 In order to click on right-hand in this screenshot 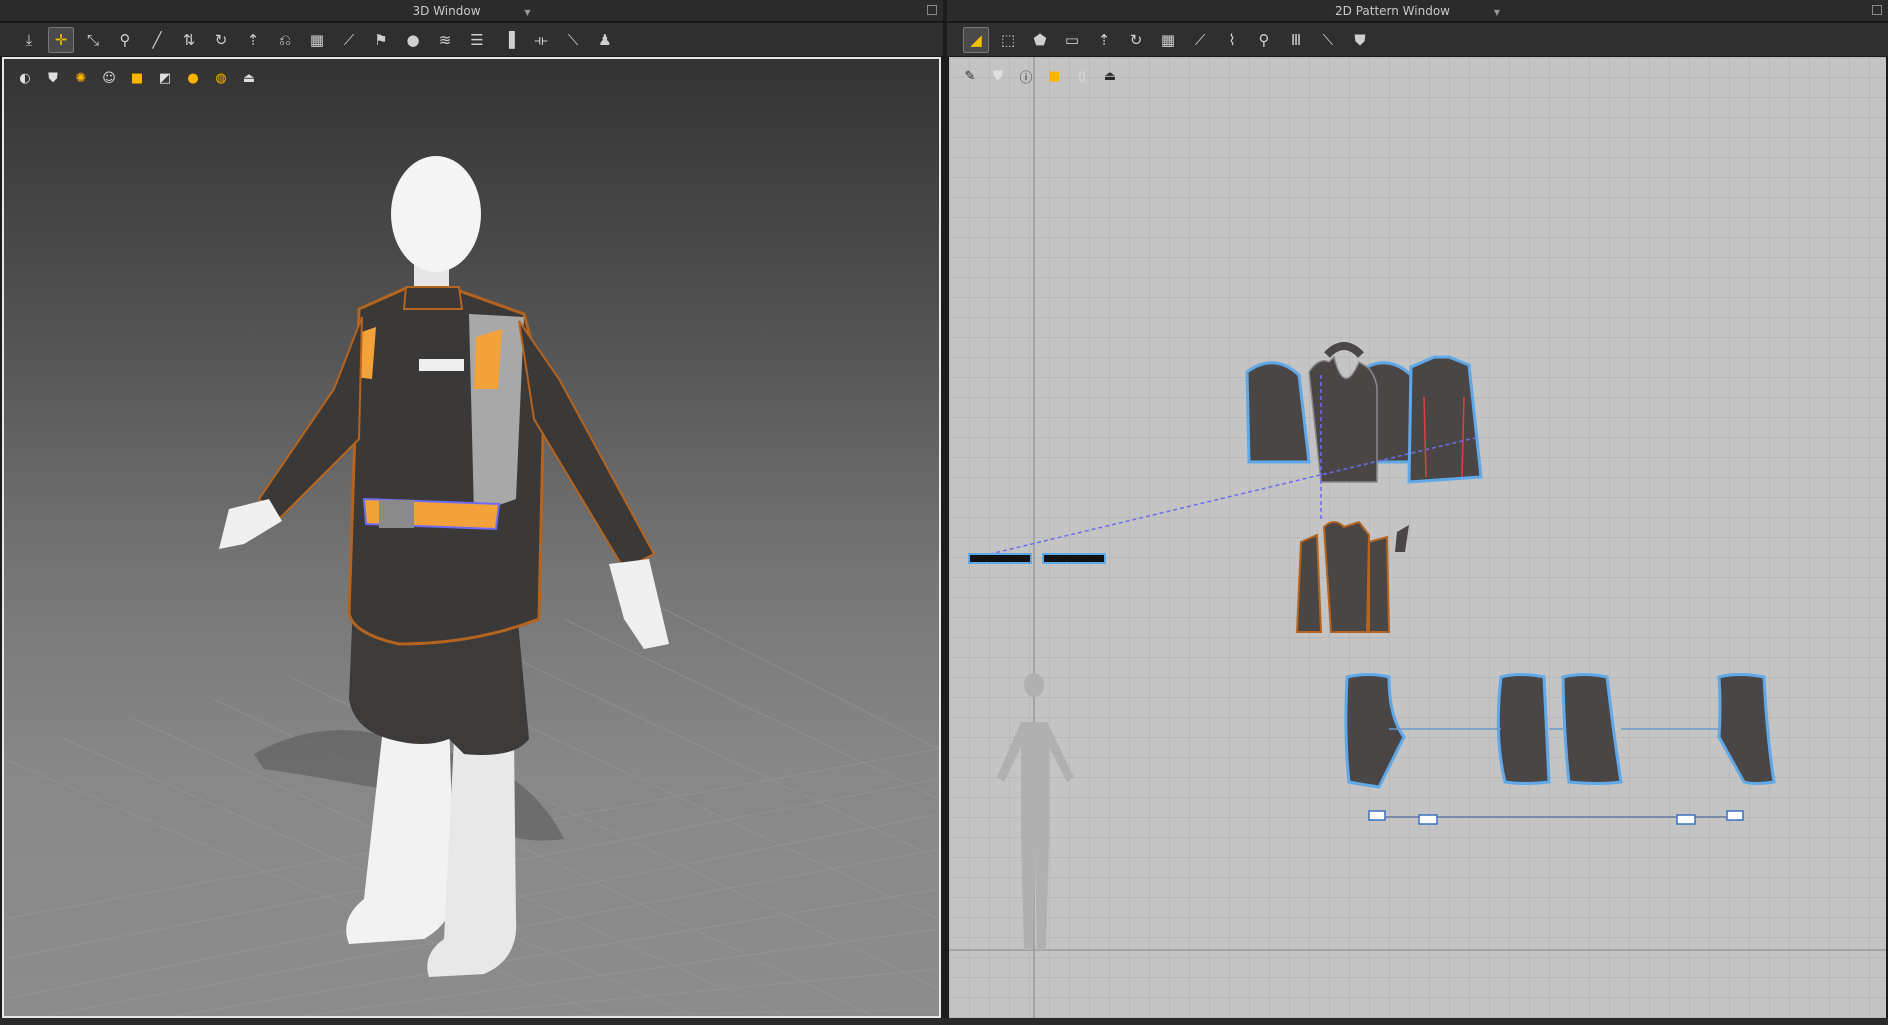, I will do `click(639, 604)`.